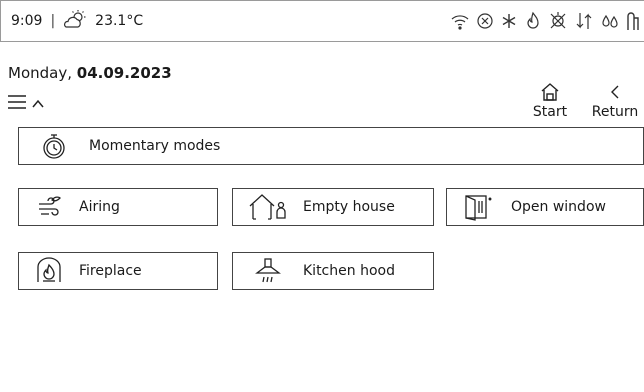 This screenshot has height=392, width=644. I want to click on airflow-icon, so click(584, 21).